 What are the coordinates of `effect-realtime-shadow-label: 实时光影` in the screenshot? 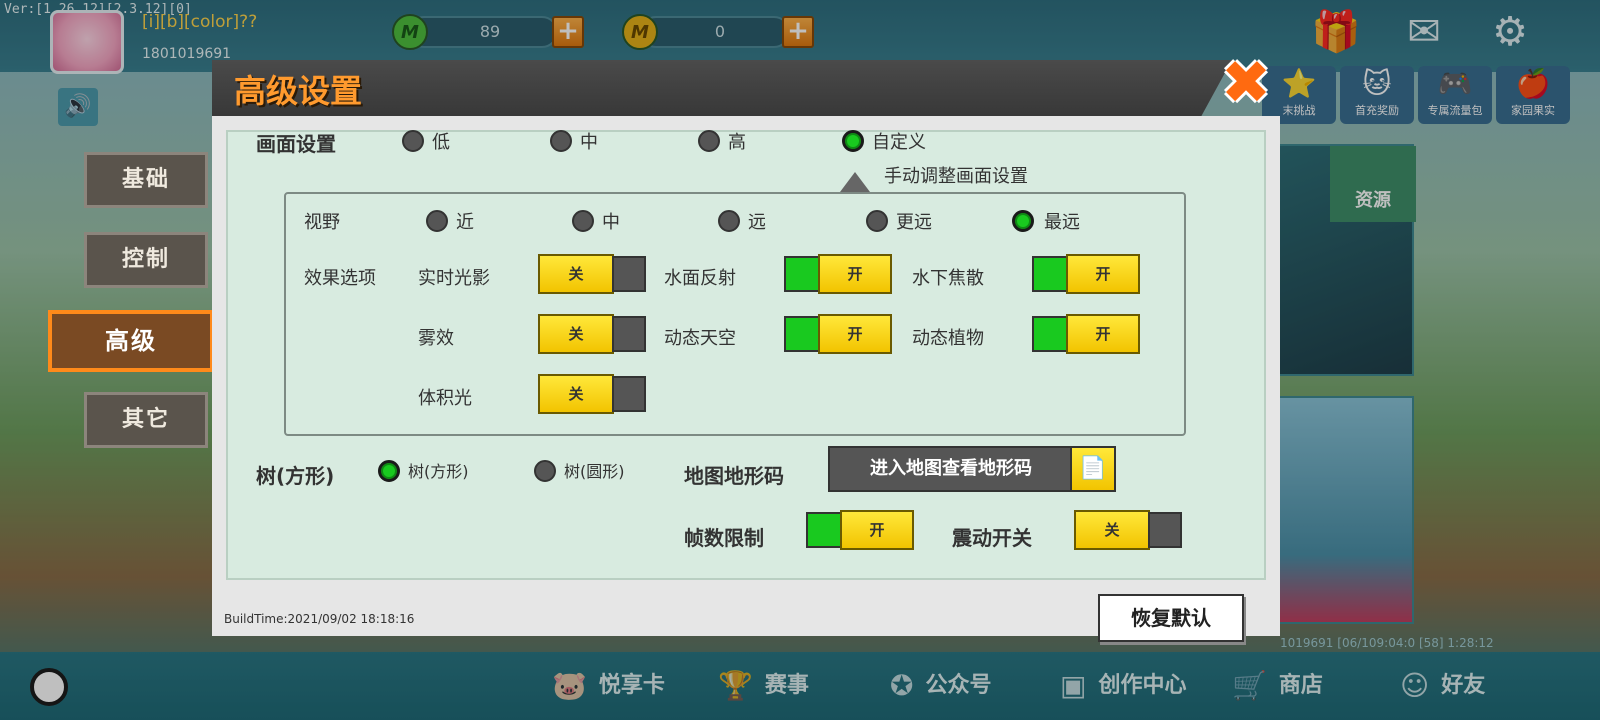 It's located at (454, 278).